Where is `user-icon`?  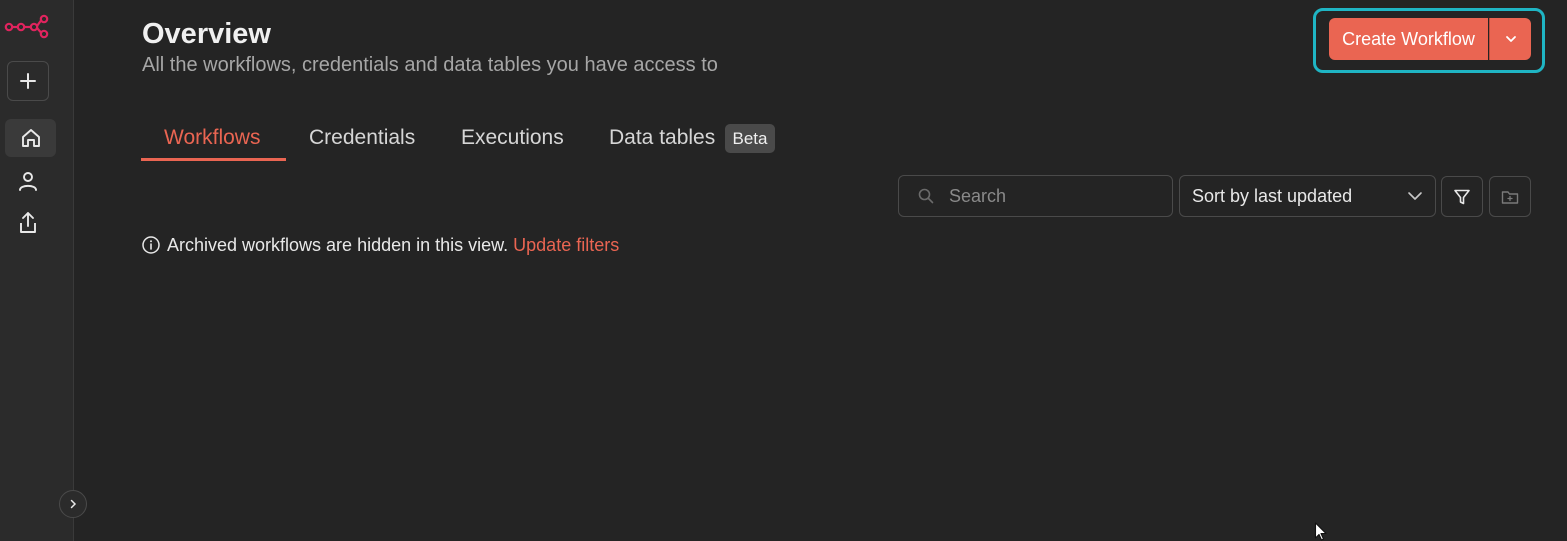
user-icon is located at coordinates (27, 181).